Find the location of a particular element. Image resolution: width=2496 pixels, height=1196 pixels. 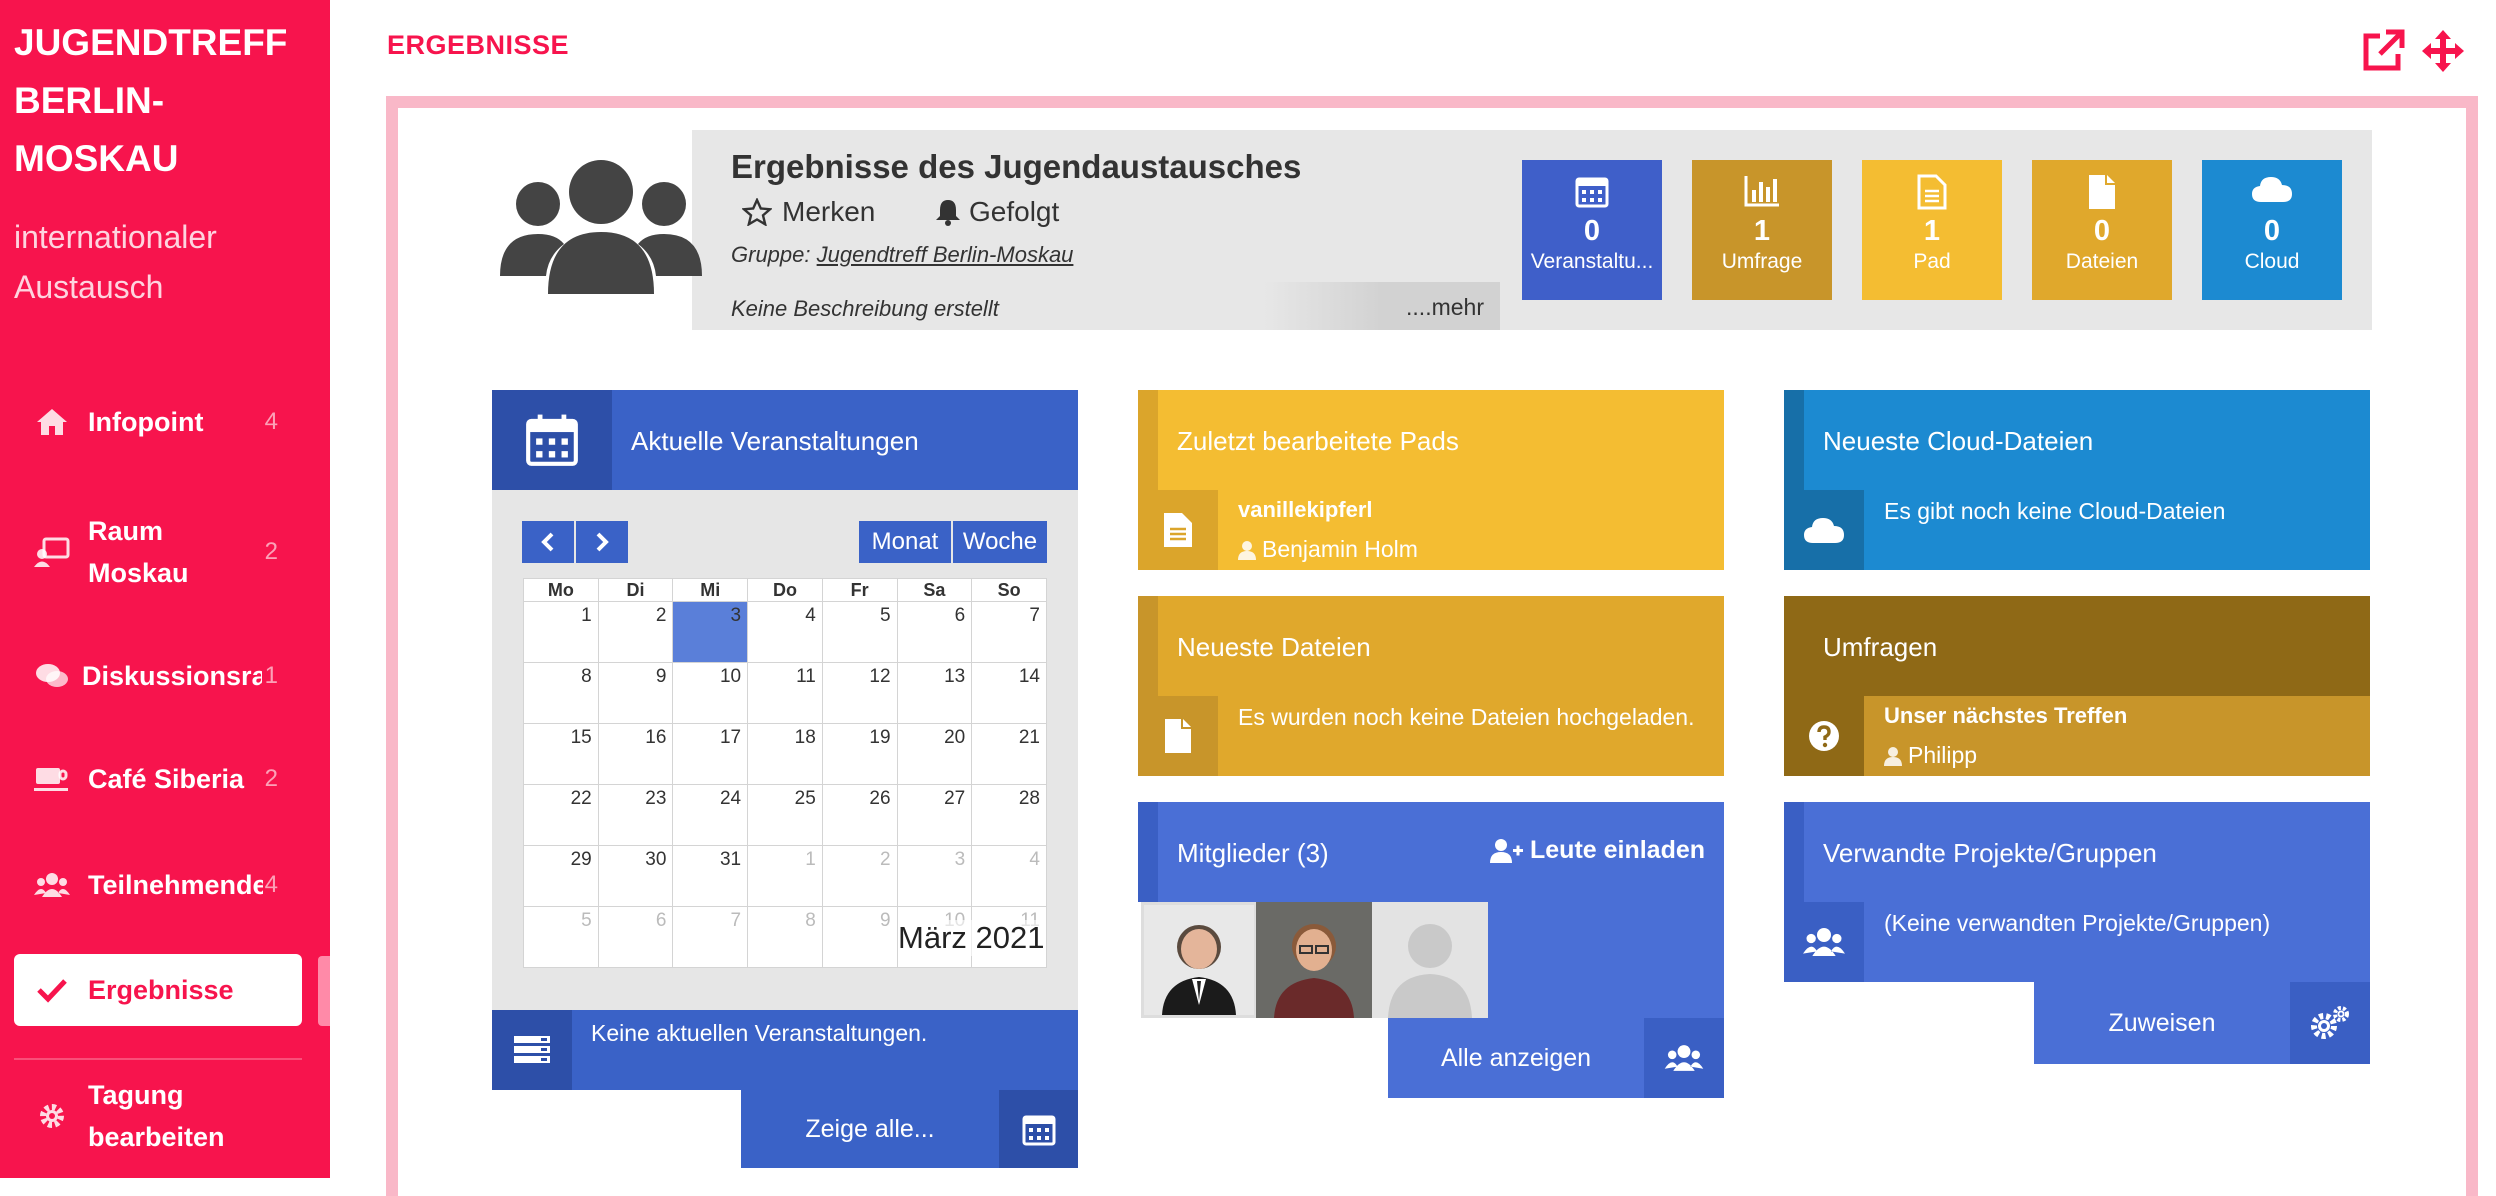

home-icon is located at coordinates (52, 422).